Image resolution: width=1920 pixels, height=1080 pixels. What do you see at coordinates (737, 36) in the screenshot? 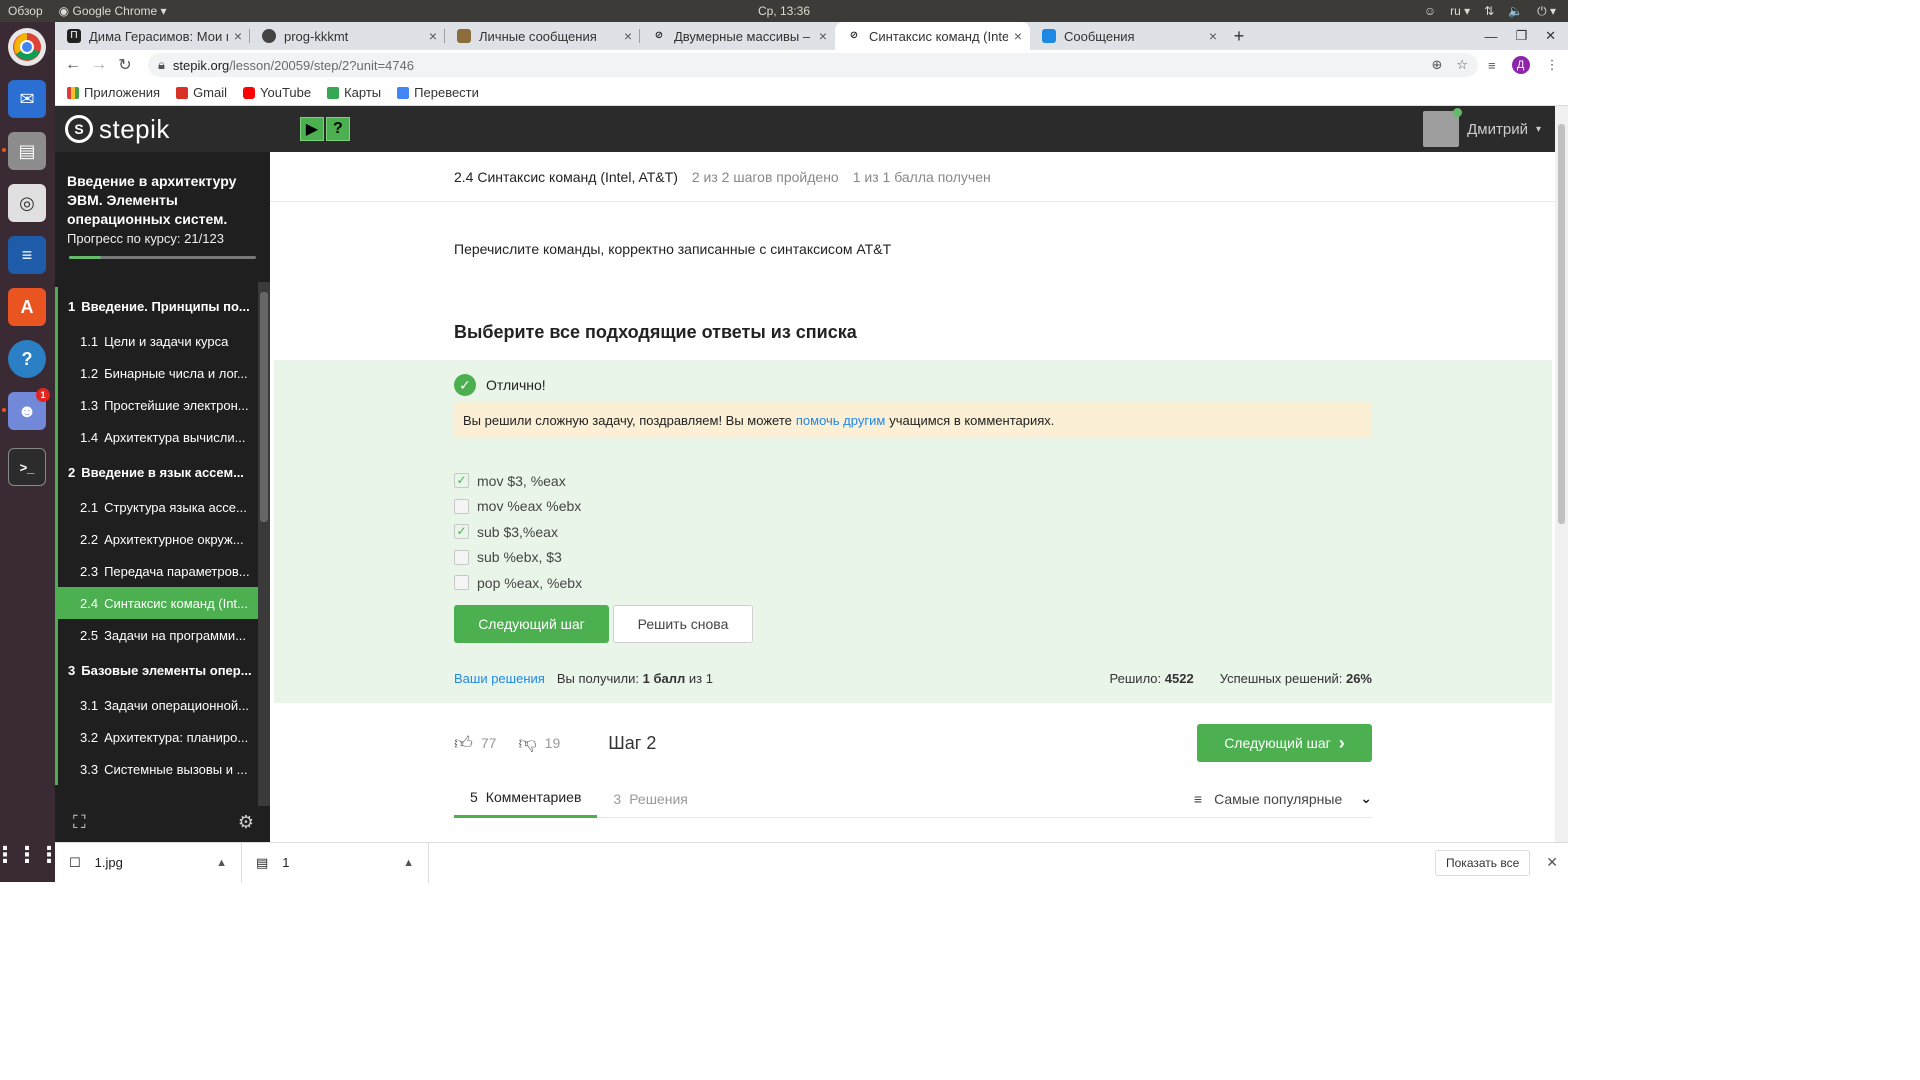
I see `tab-arrays: ⊘ Двумерные массивы – Ш ×` at bounding box center [737, 36].